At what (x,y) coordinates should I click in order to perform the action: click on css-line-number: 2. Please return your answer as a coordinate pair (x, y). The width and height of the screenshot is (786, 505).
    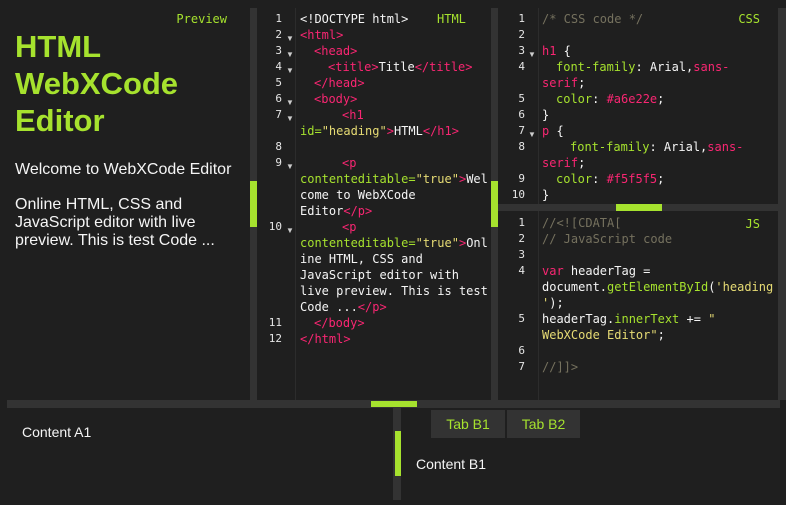
    Looking at the image, I should click on (521, 34).